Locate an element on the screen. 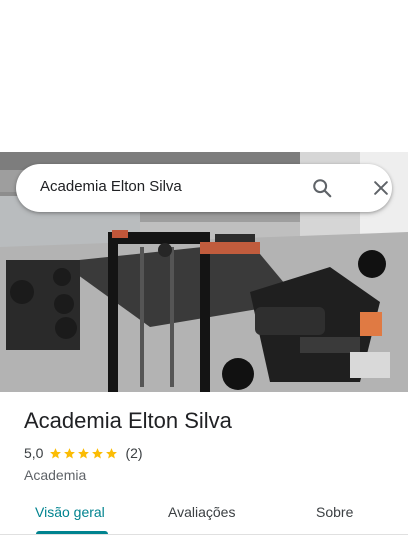 The image size is (408, 544). rating-row: 5,0 (2) is located at coordinates (209, 453).